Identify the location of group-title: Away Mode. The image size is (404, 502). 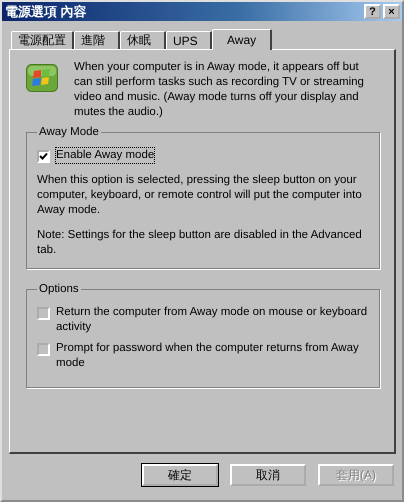
(69, 132).